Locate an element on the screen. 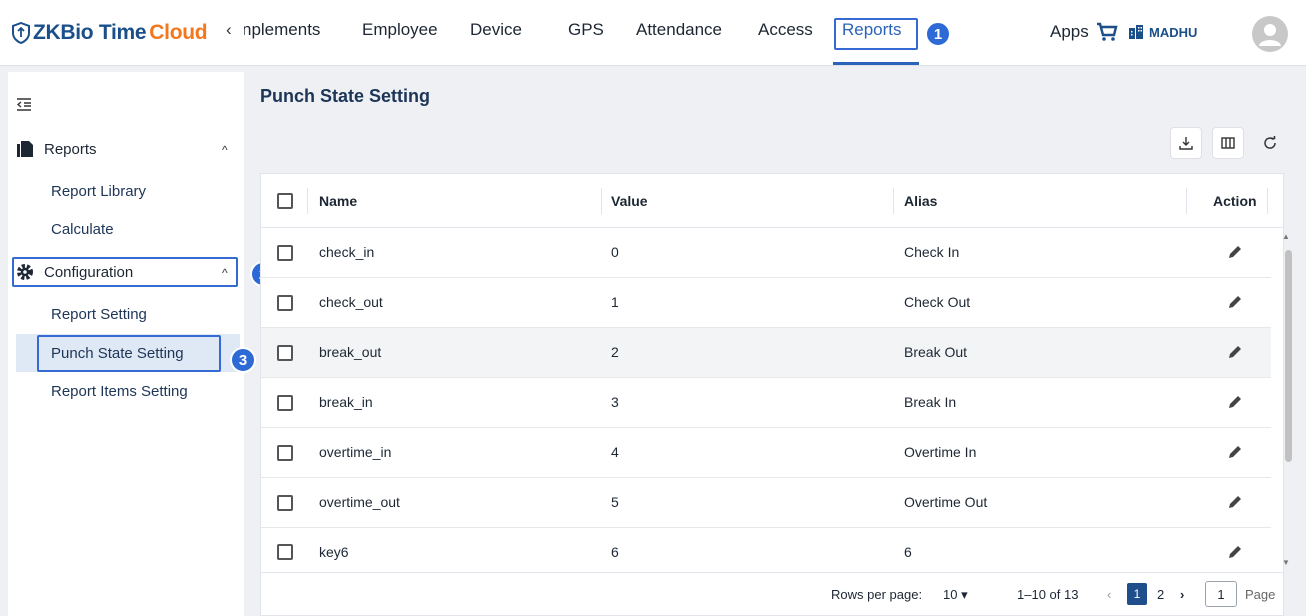 This screenshot has height=616, width=1306. cell-value: 0 is located at coordinates (615, 252).